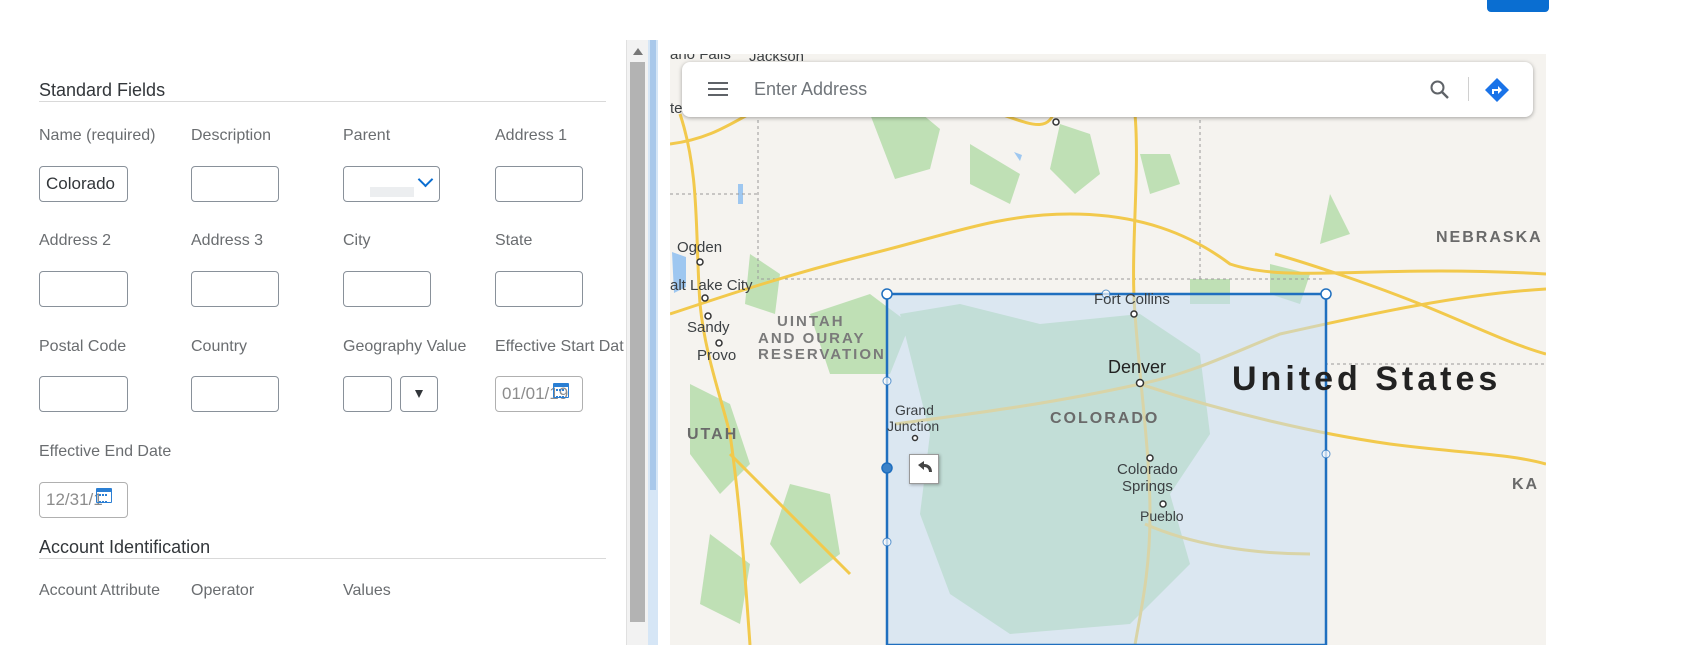  What do you see at coordinates (811, 321) in the screenshot?
I see `region-uintah-1: UINTAH` at bounding box center [811, 321].